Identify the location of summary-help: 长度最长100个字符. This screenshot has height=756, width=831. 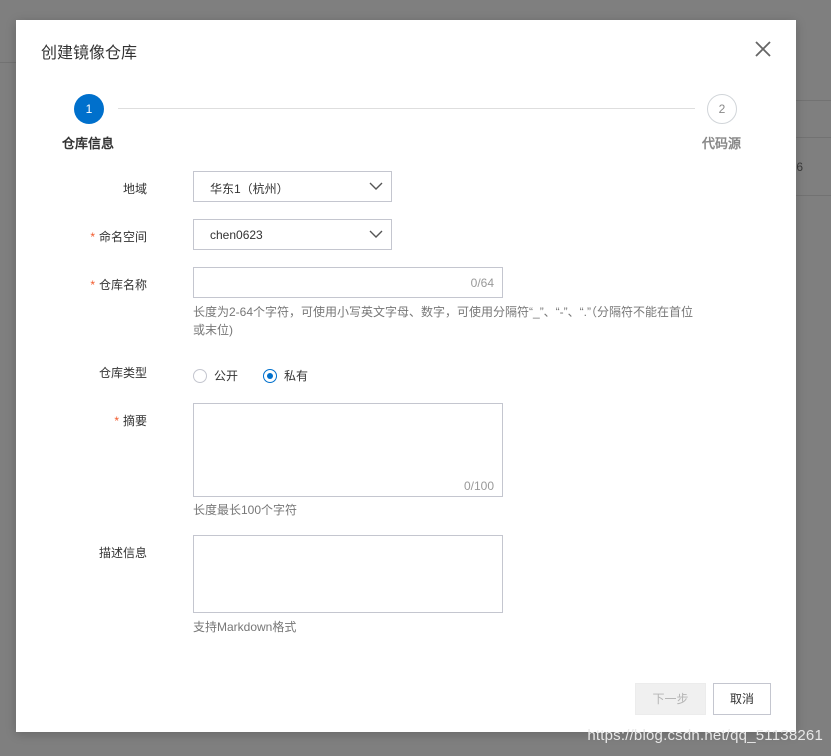
(245, 510).